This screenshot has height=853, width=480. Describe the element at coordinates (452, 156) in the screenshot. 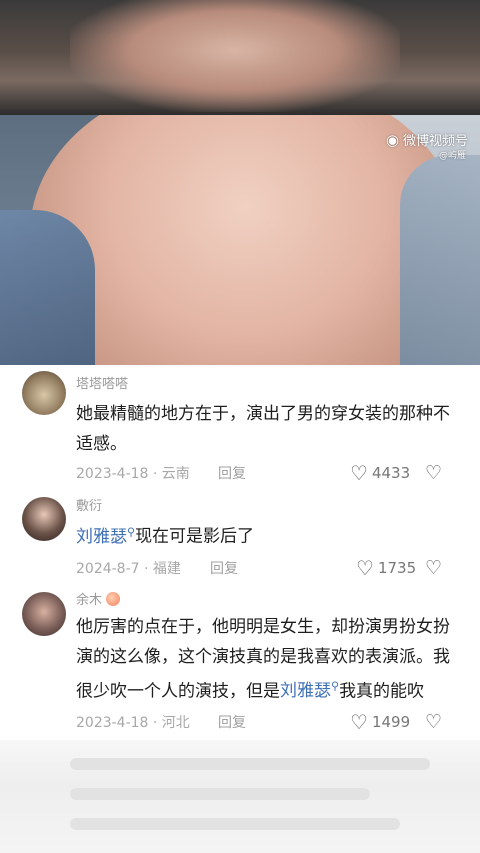

I see `watermark-account: @屿雁` at that location.